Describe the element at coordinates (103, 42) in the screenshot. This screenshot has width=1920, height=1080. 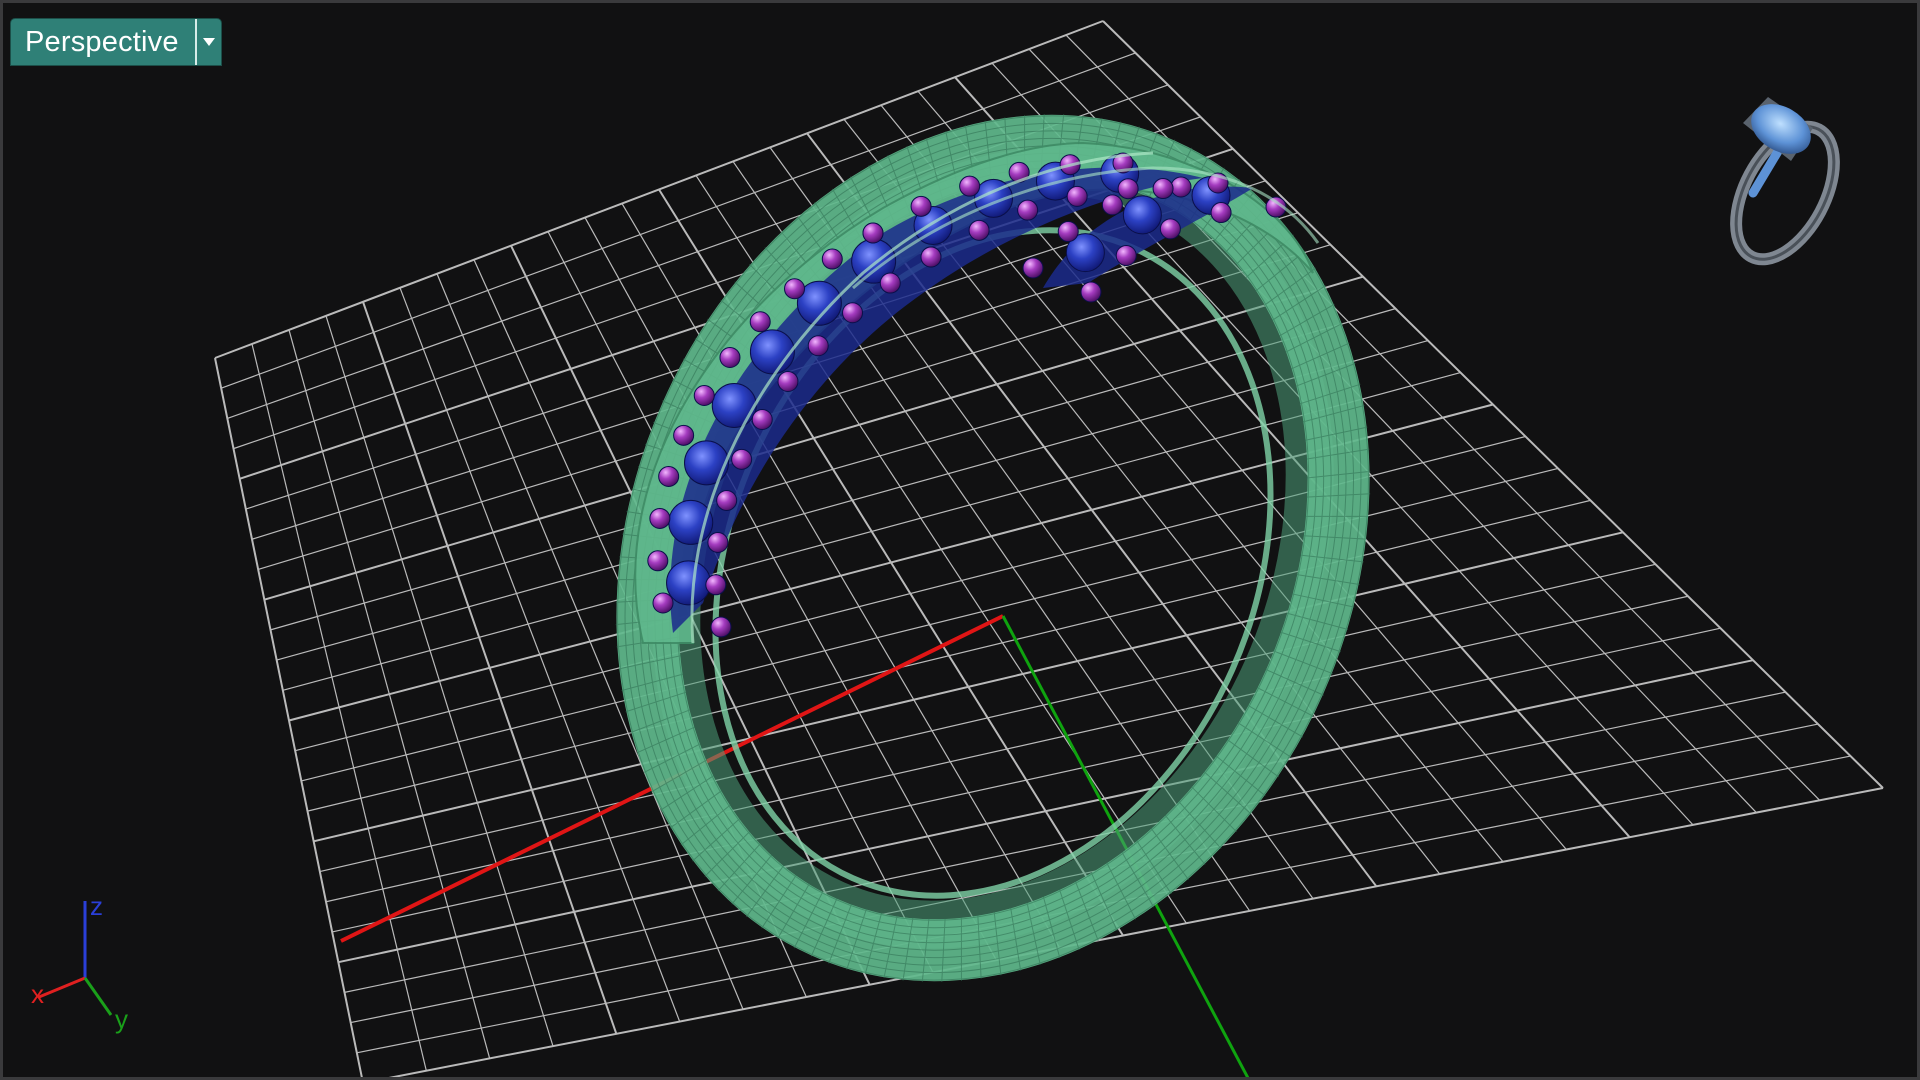
I see `viewport-title: Perspective` at that location.